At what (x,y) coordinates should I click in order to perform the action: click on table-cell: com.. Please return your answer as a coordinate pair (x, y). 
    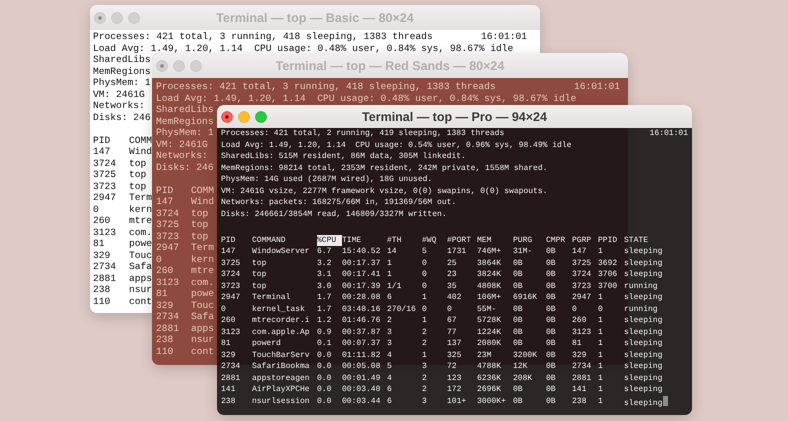
    Looking at the image, I should click on (140, 232).